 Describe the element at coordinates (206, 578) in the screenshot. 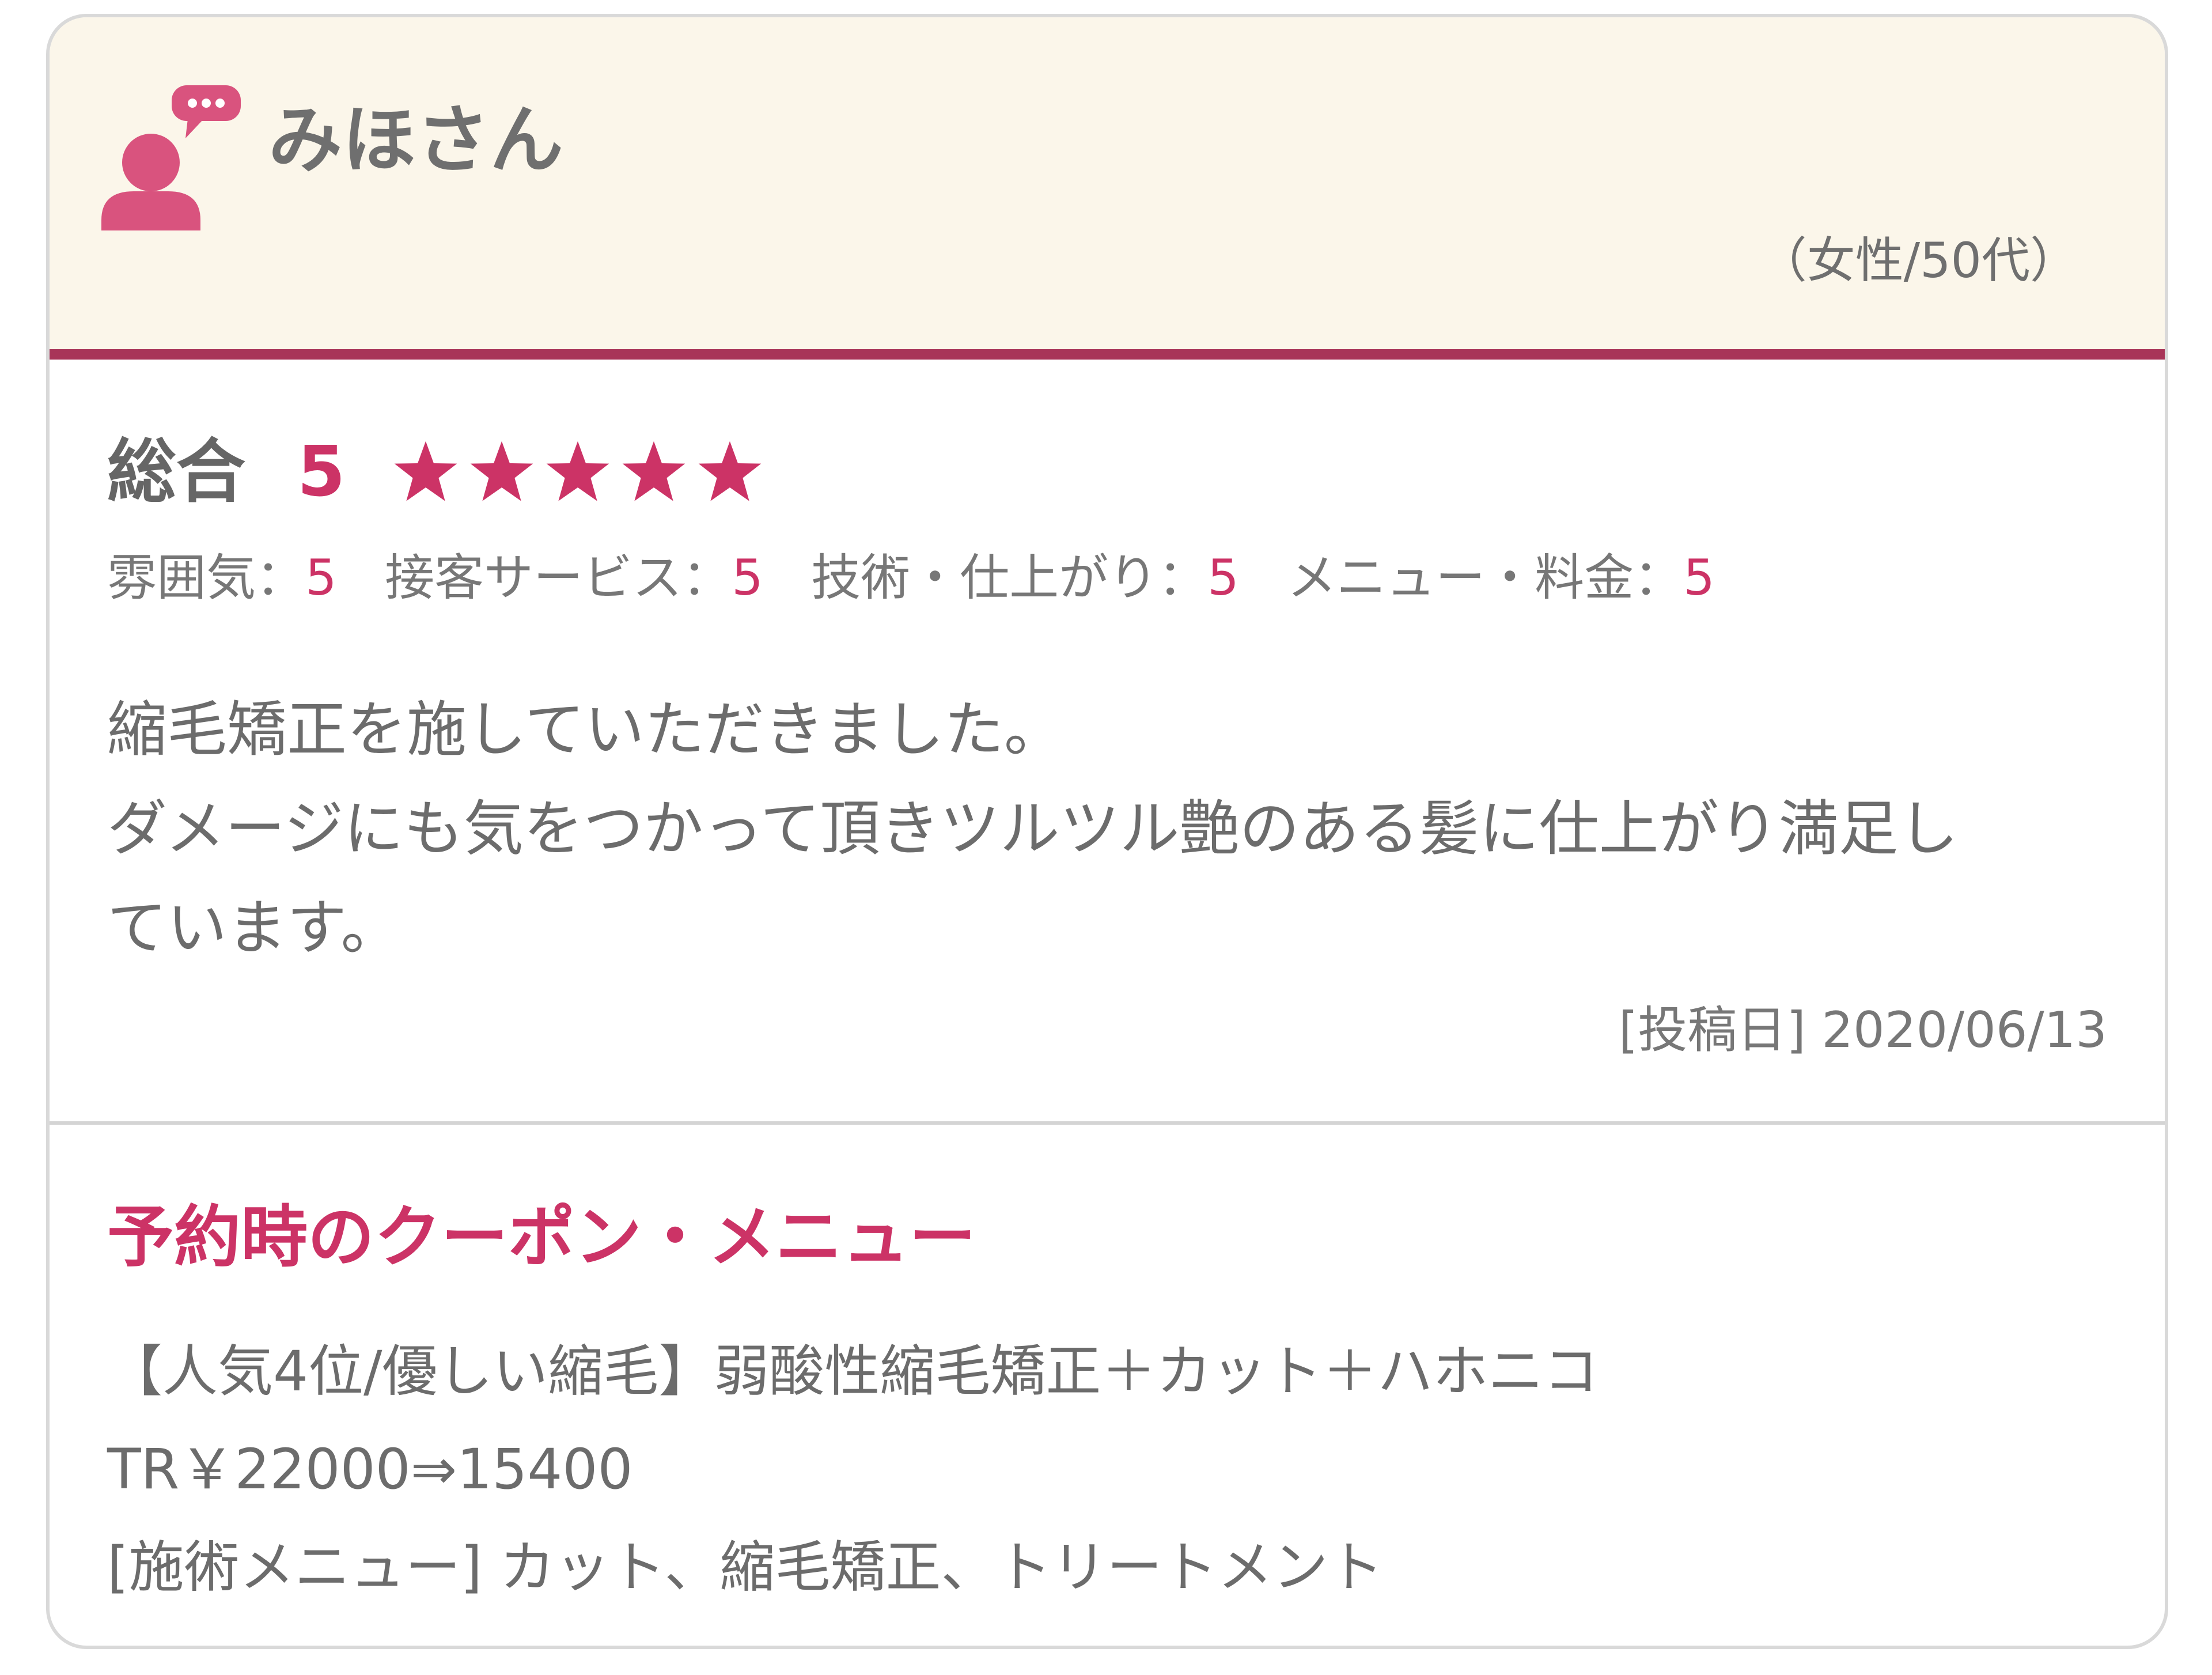

I see `subscore-label: 雰囲気：` at that location.